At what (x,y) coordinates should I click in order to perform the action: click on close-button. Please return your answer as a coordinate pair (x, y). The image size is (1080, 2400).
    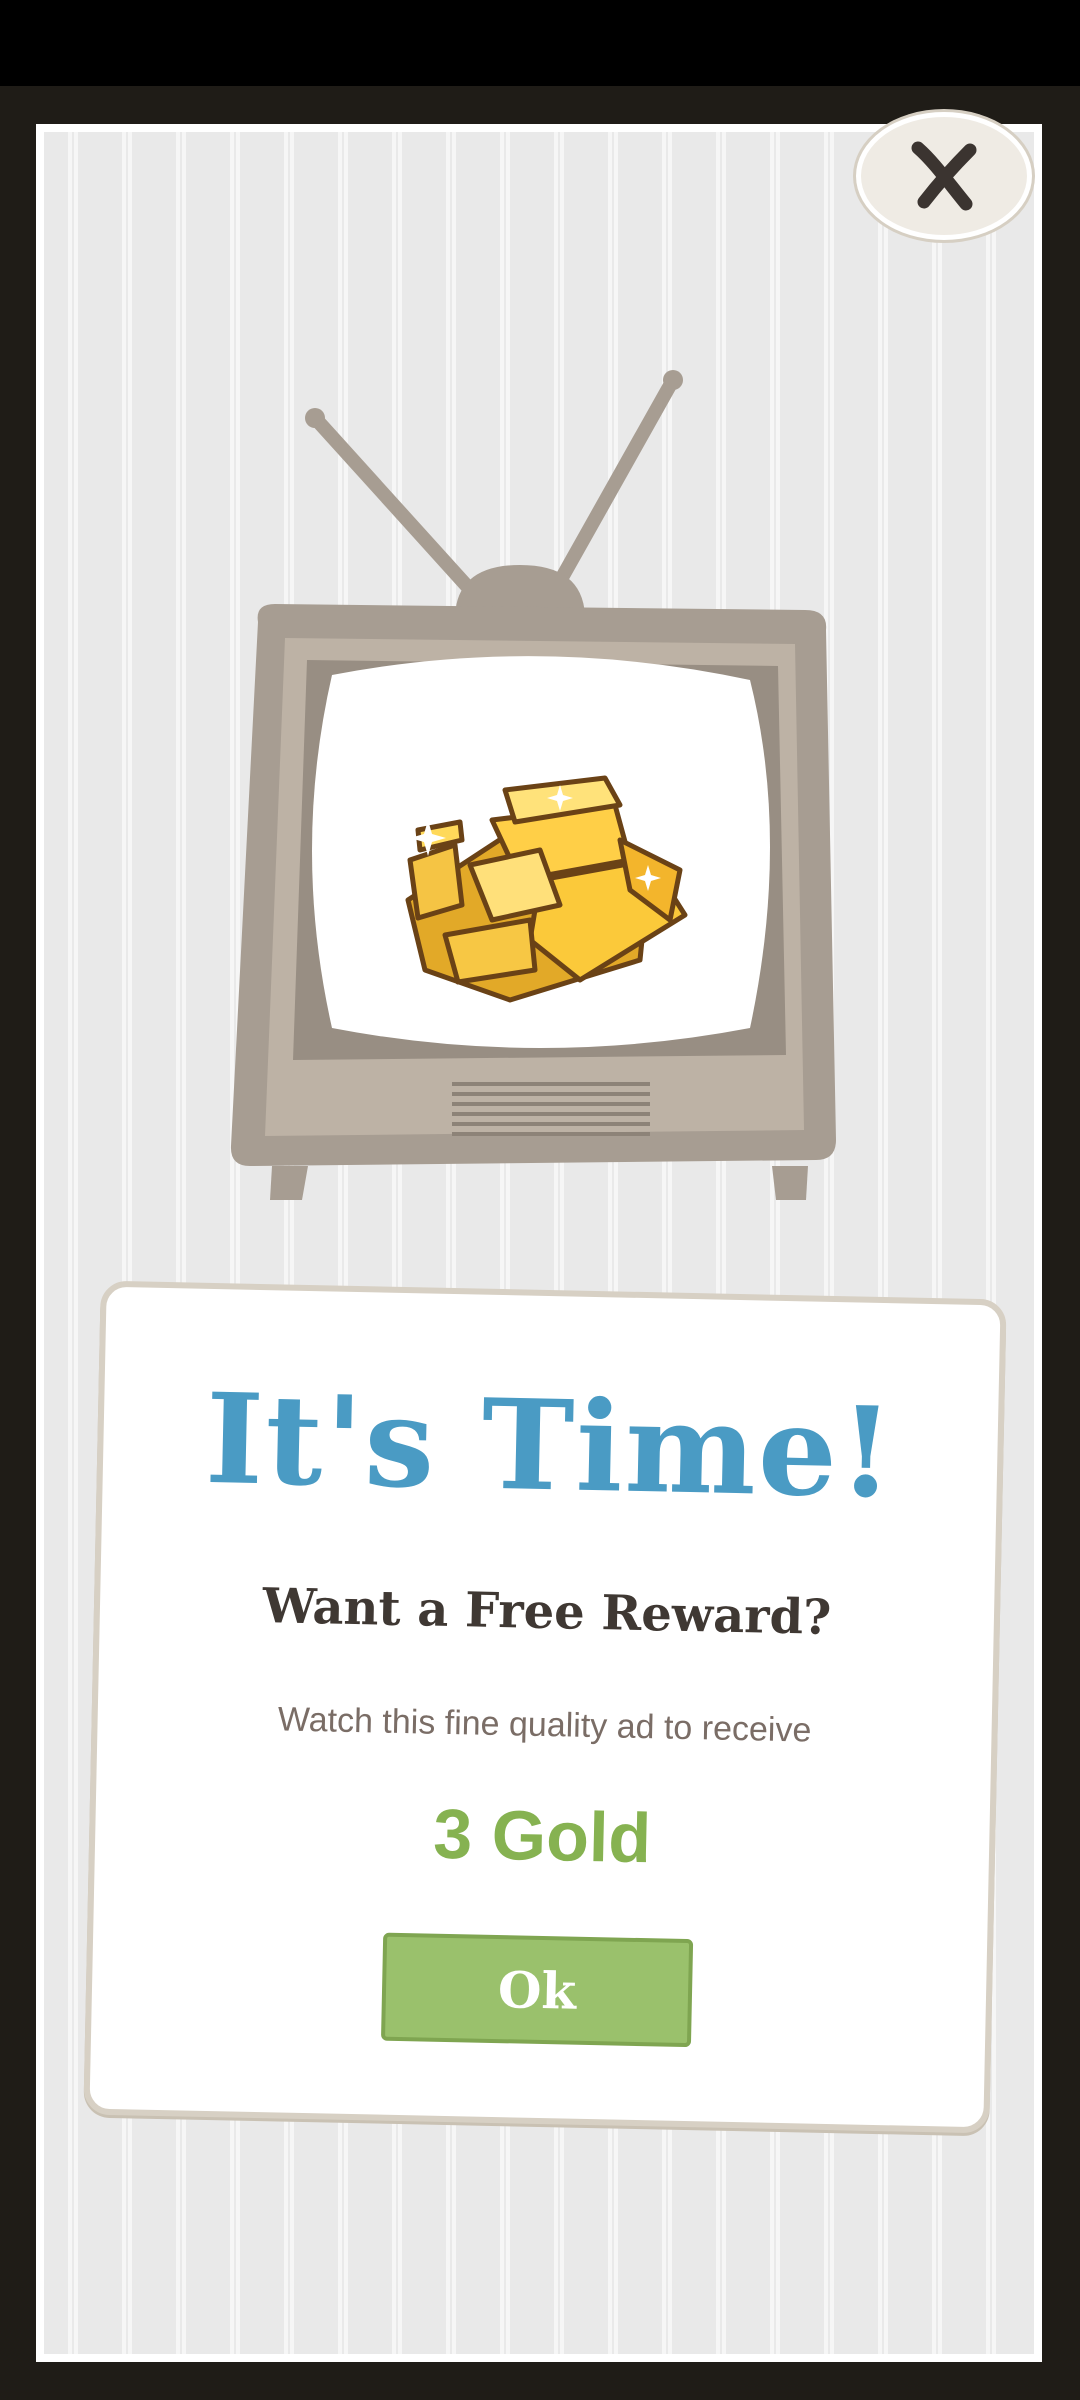
    Looking at the image, I should click on (944, 176).